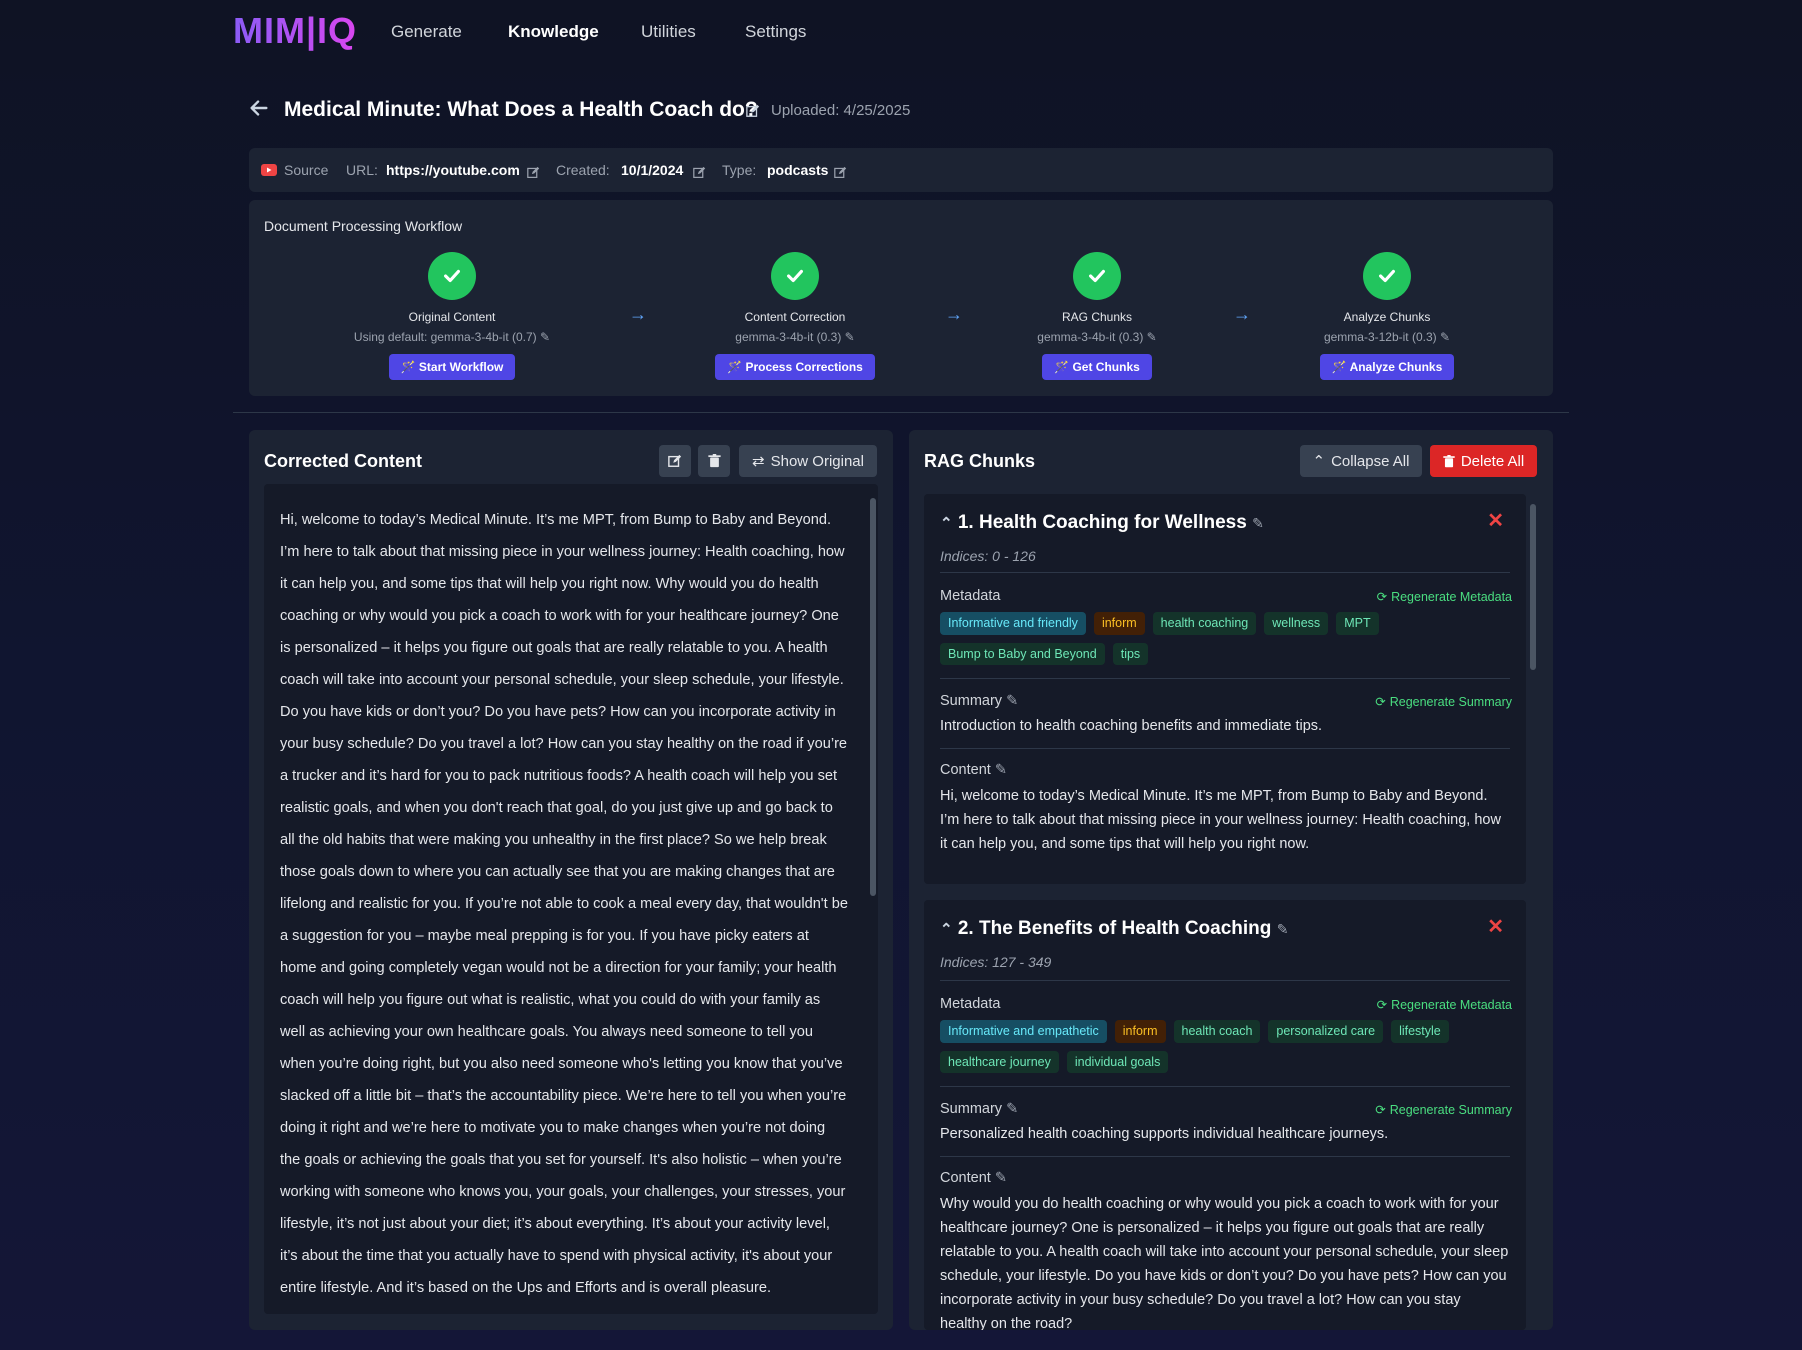  What do you see at coordinates (1022, 653) in the screenshot?
I see `tag: Bump to Baby and Beyond` at bounding box center [1022, 653].